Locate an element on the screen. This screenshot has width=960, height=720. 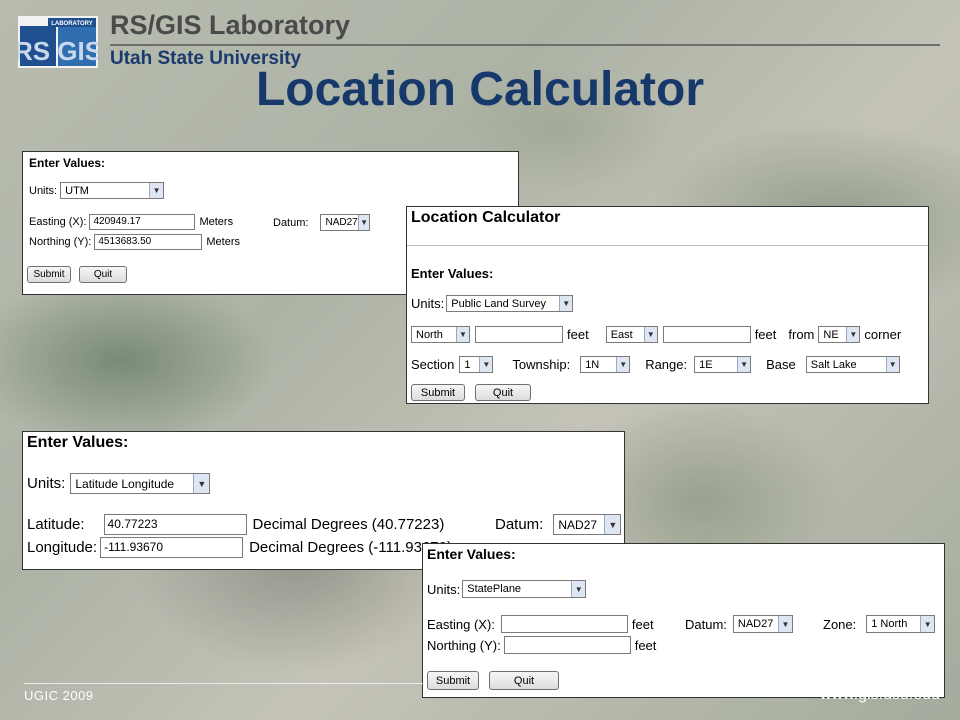
svg-text: LABORATORY is located at coordinates (72, 24).